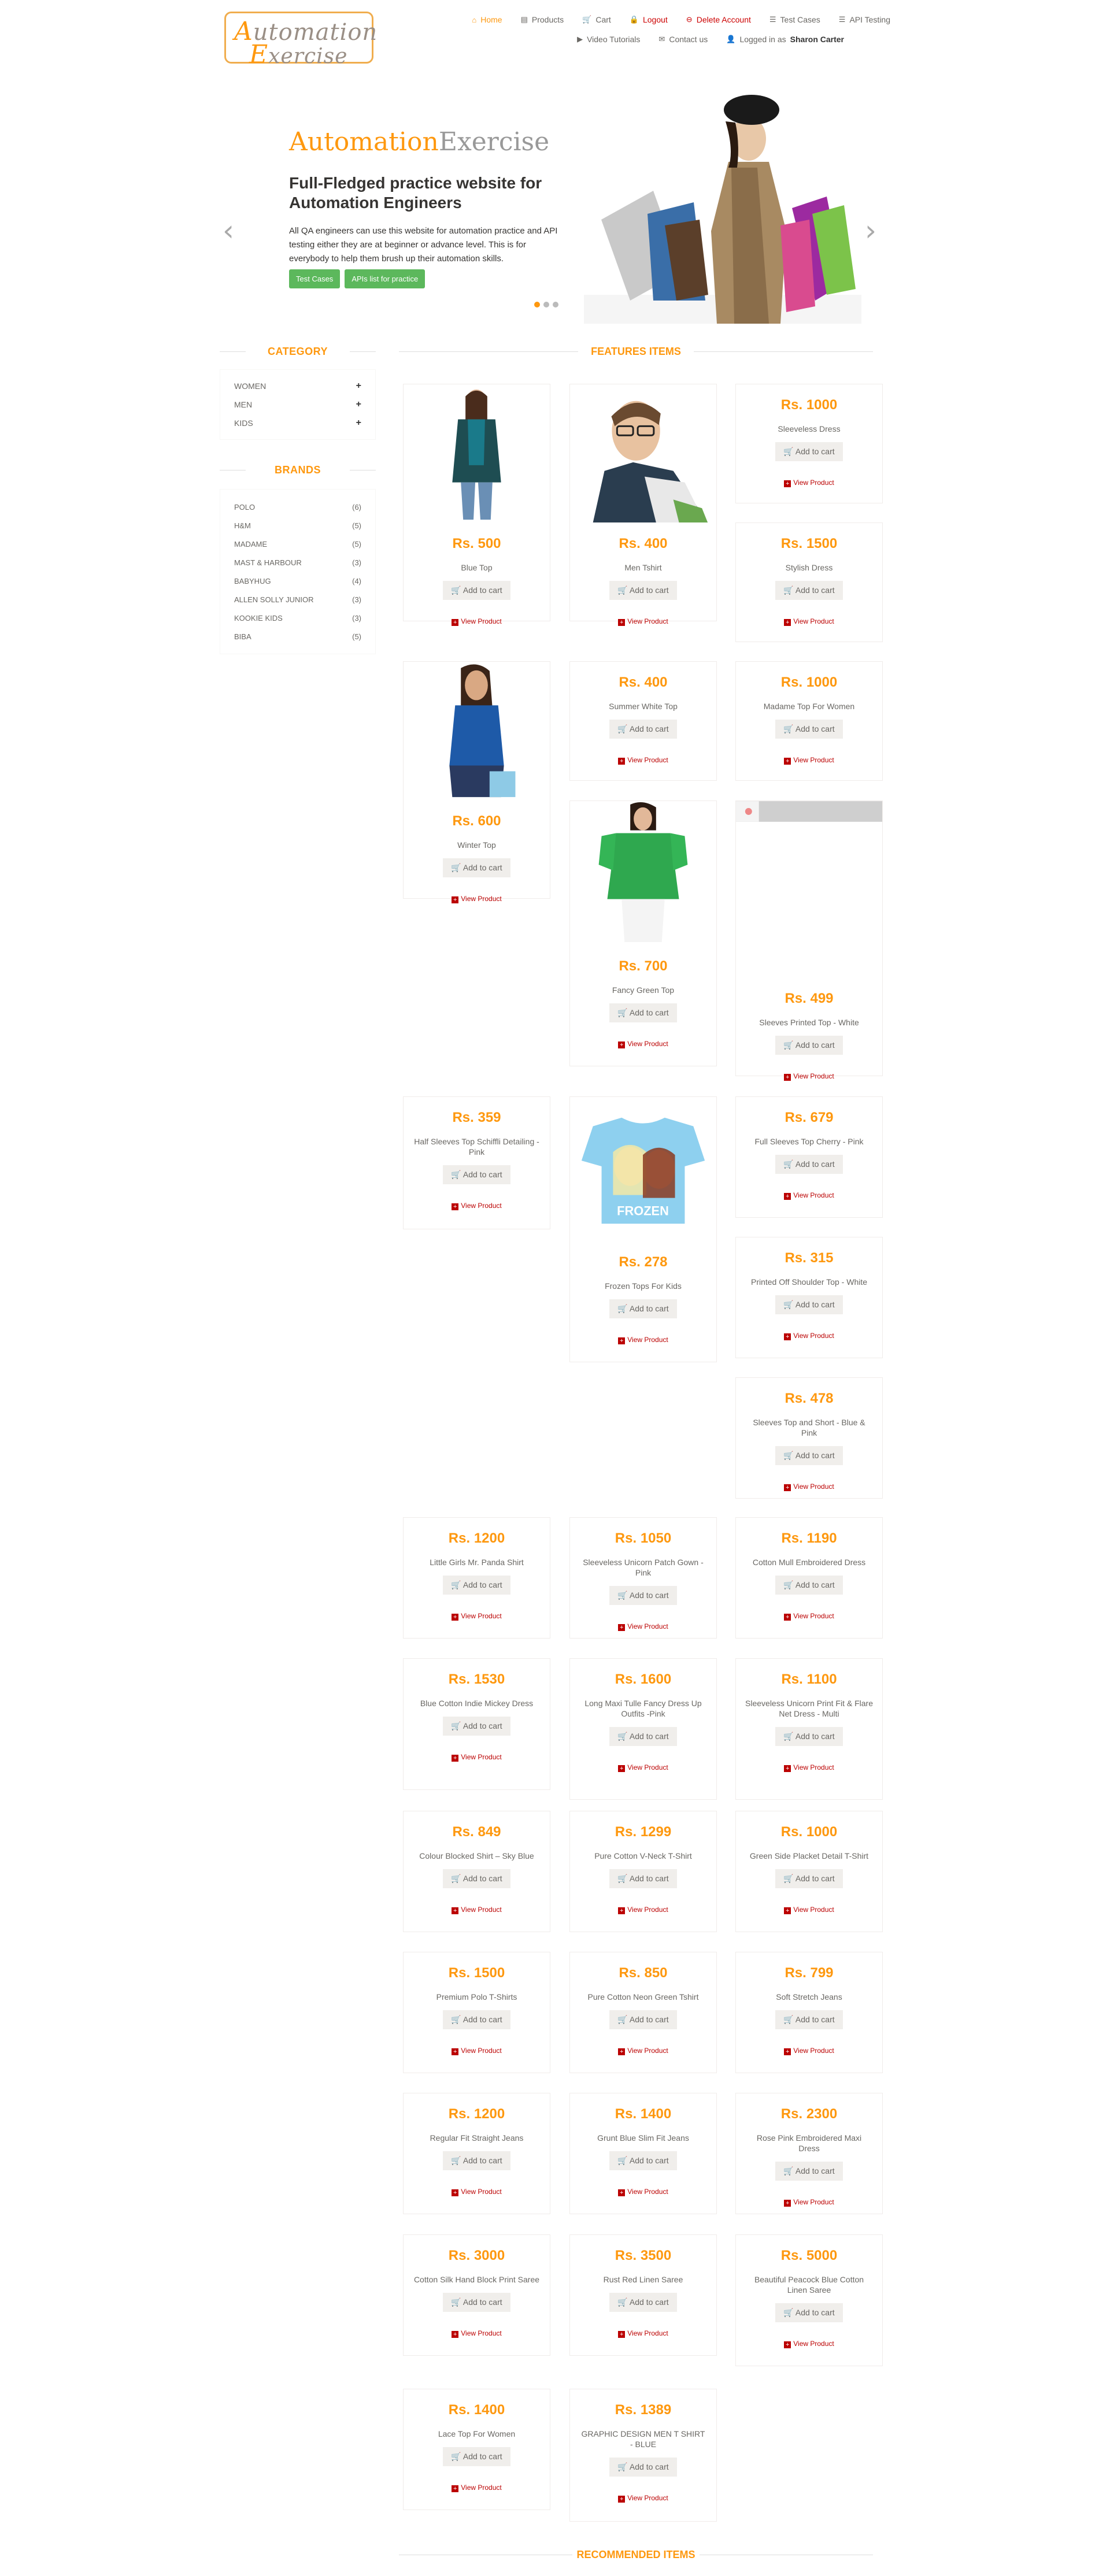  What do you see at coordinates (297, 544) in the screenshot?
I see `brand-item: MADAME (5)` at bounding box center [297, 544].